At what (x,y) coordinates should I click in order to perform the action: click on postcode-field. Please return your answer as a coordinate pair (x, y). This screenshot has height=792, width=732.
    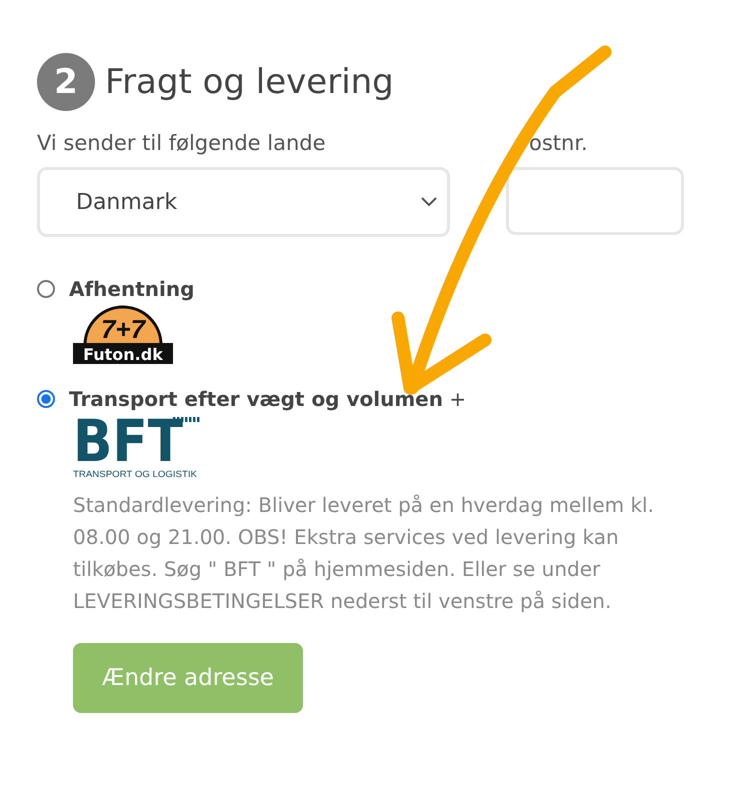
    Looking at the image, I should click on (595, 201).